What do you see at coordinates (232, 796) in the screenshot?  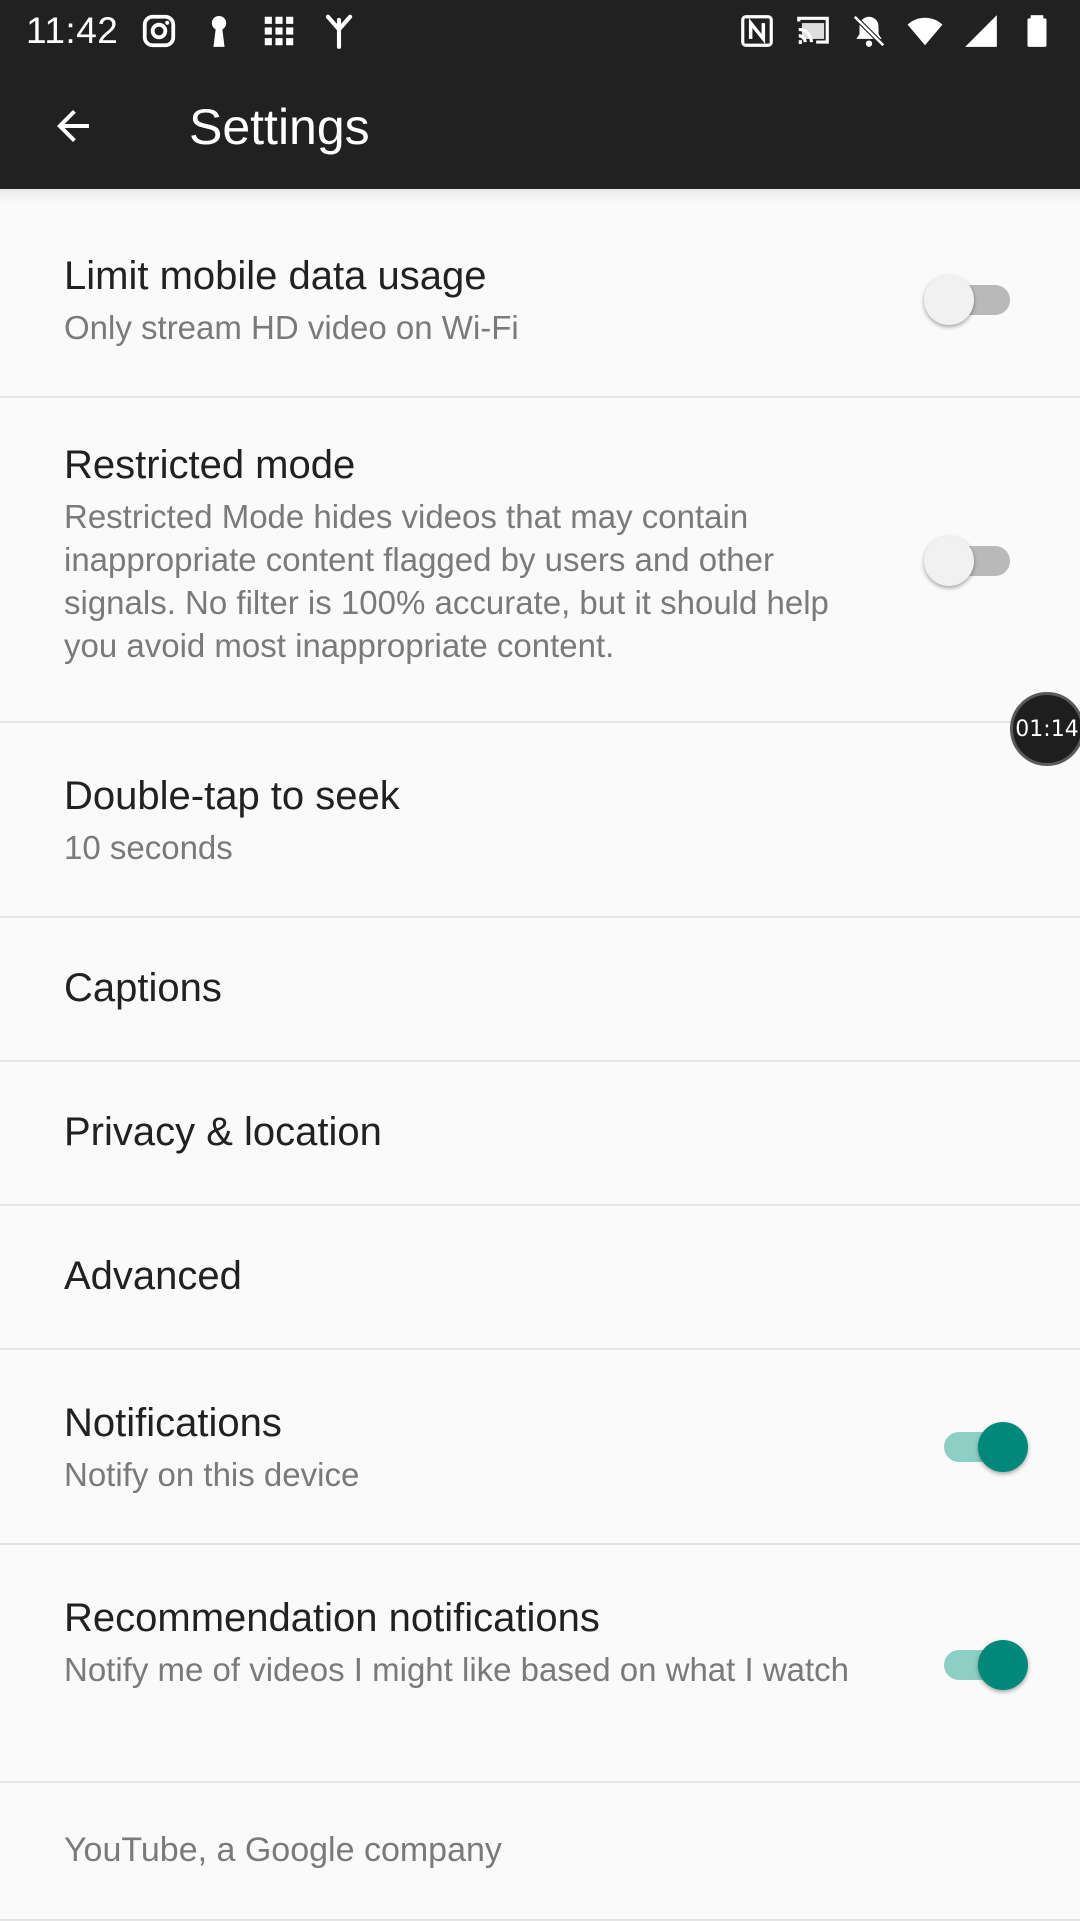 I see `setting-title: Double-tap to seek` at bounding box center [232, 796].